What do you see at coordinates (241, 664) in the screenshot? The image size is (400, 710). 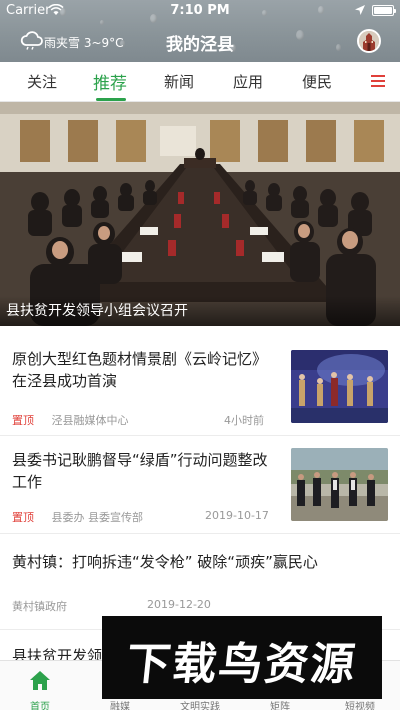 I see `watermark-text: 下载鸟资源` at bounding box center [241, 664].